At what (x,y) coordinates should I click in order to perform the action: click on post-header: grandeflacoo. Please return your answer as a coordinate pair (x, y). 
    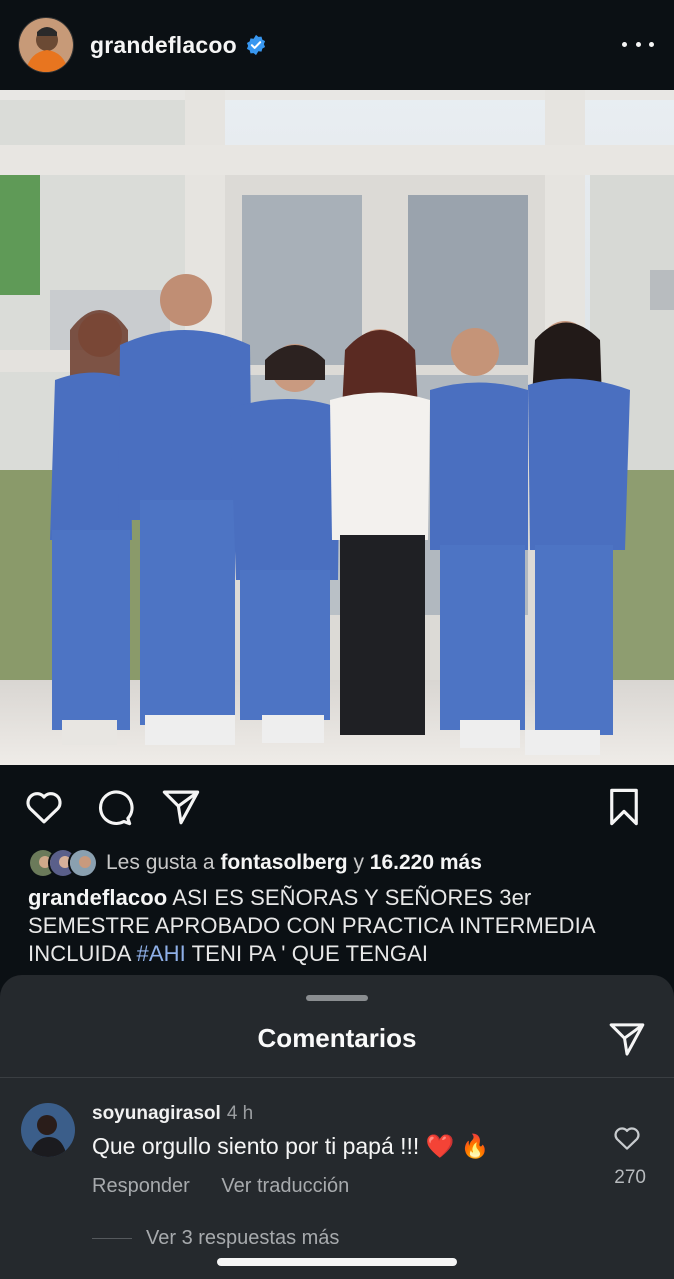
    Looking at the image, I should click on (337, 45).